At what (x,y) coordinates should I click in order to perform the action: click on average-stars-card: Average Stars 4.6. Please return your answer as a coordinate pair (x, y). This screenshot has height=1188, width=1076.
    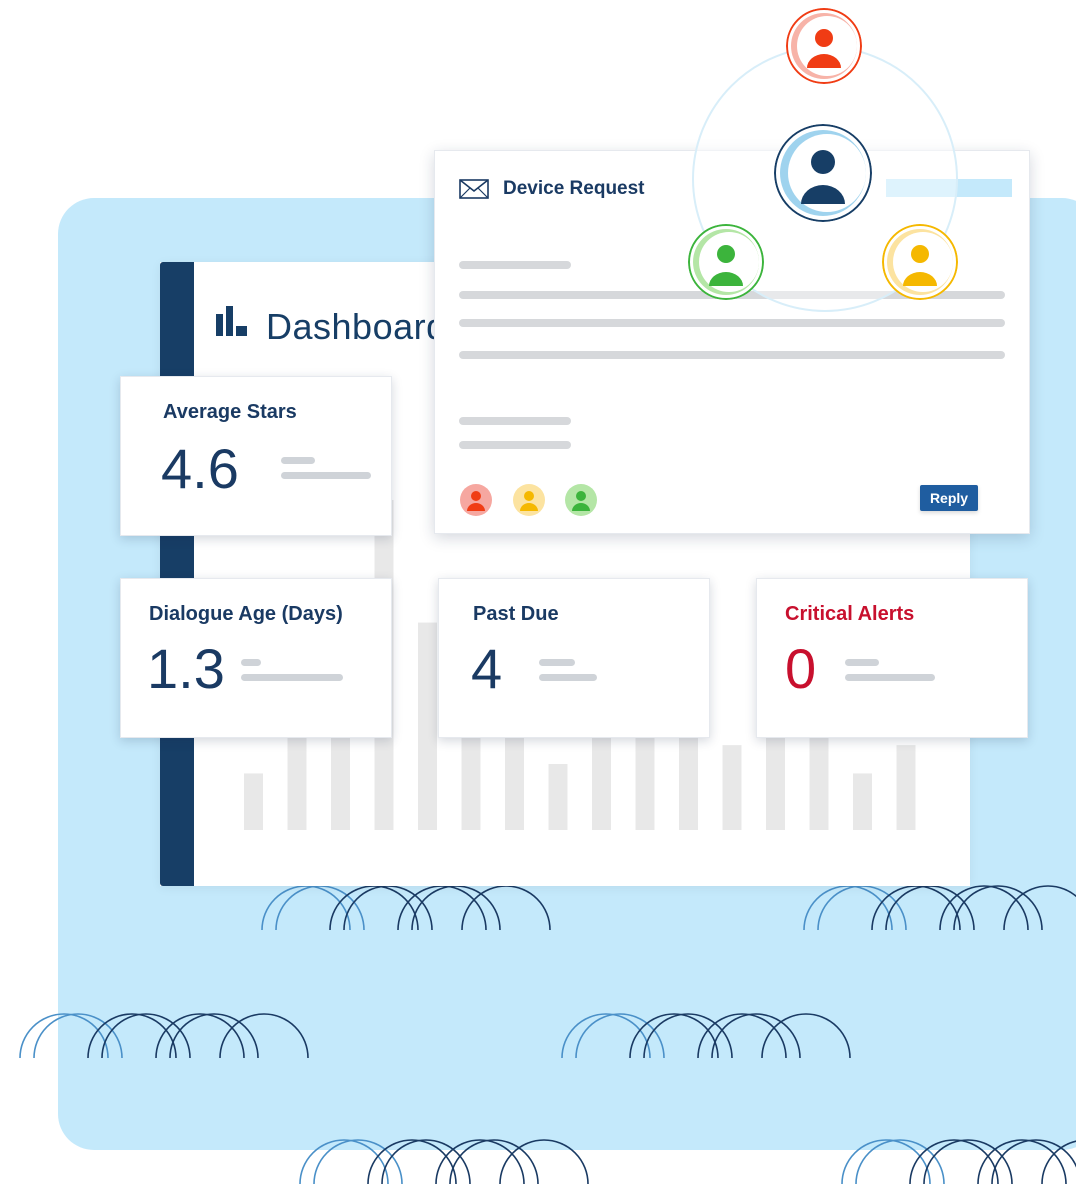
    Looking at the image, I should click on (256, 456).